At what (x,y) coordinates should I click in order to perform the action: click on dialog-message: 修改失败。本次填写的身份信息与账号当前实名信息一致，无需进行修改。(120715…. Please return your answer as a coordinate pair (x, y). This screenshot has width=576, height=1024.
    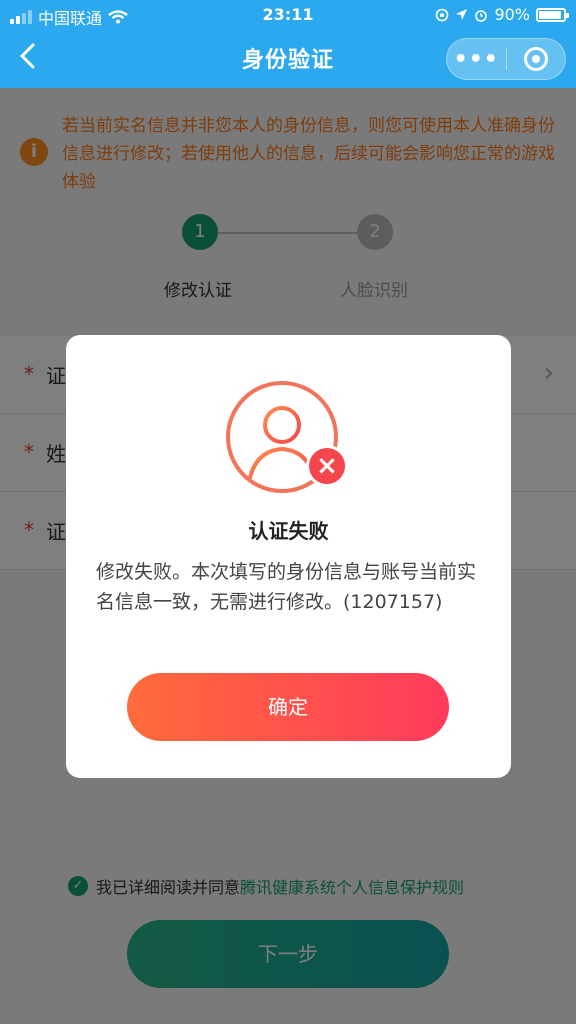
    Looking at the image, I should click on (286, 587).